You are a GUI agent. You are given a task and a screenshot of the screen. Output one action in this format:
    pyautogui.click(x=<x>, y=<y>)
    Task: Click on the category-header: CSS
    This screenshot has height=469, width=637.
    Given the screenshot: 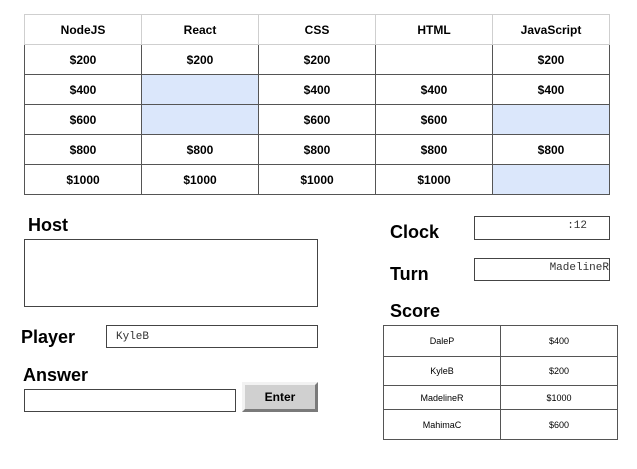 What is the action you would take?
    pyautogui.click(x=317, y=29)
    